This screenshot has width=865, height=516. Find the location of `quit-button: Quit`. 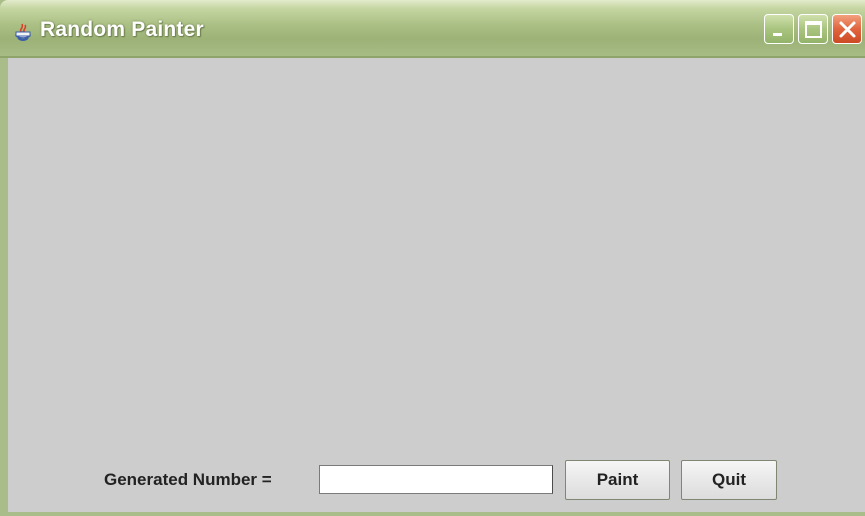

quit-button: Quit is located at coordinates (729, 480).